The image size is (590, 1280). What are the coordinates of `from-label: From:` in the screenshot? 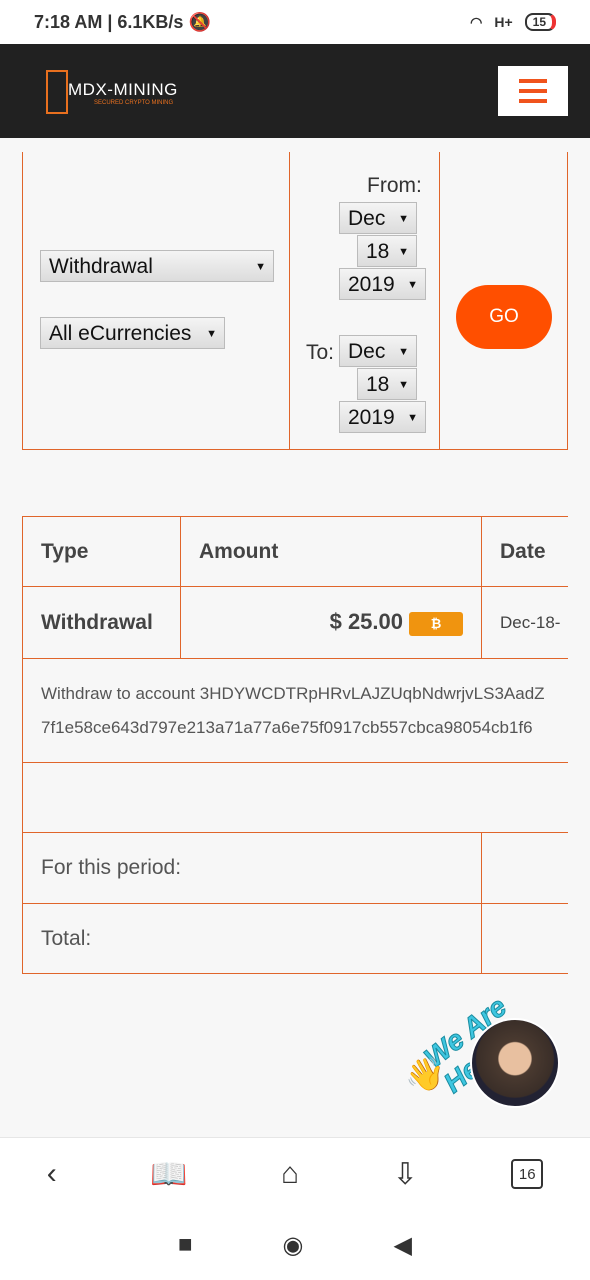 It's located at (394, 185).